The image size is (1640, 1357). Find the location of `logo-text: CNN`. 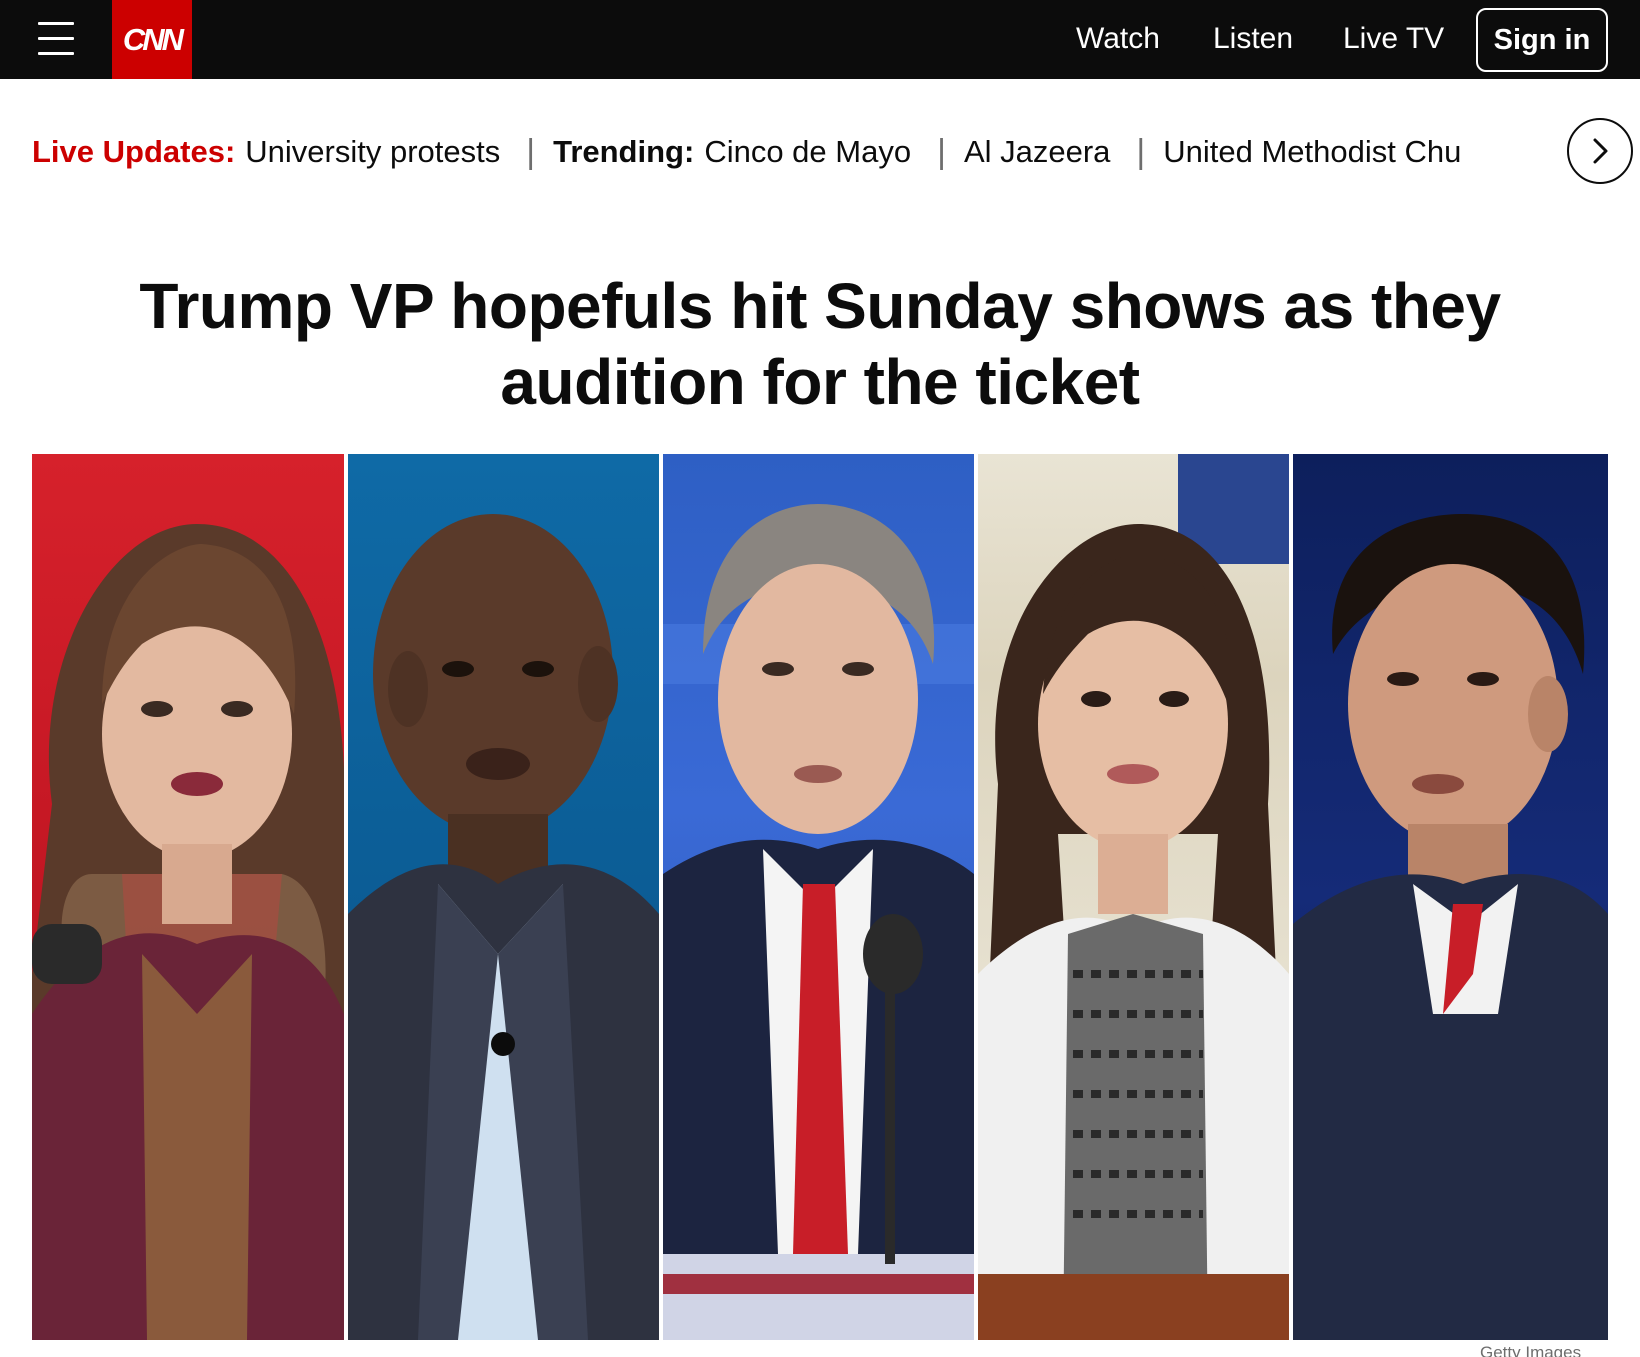

logo-text: CNN is located at coordinates (153, 39).